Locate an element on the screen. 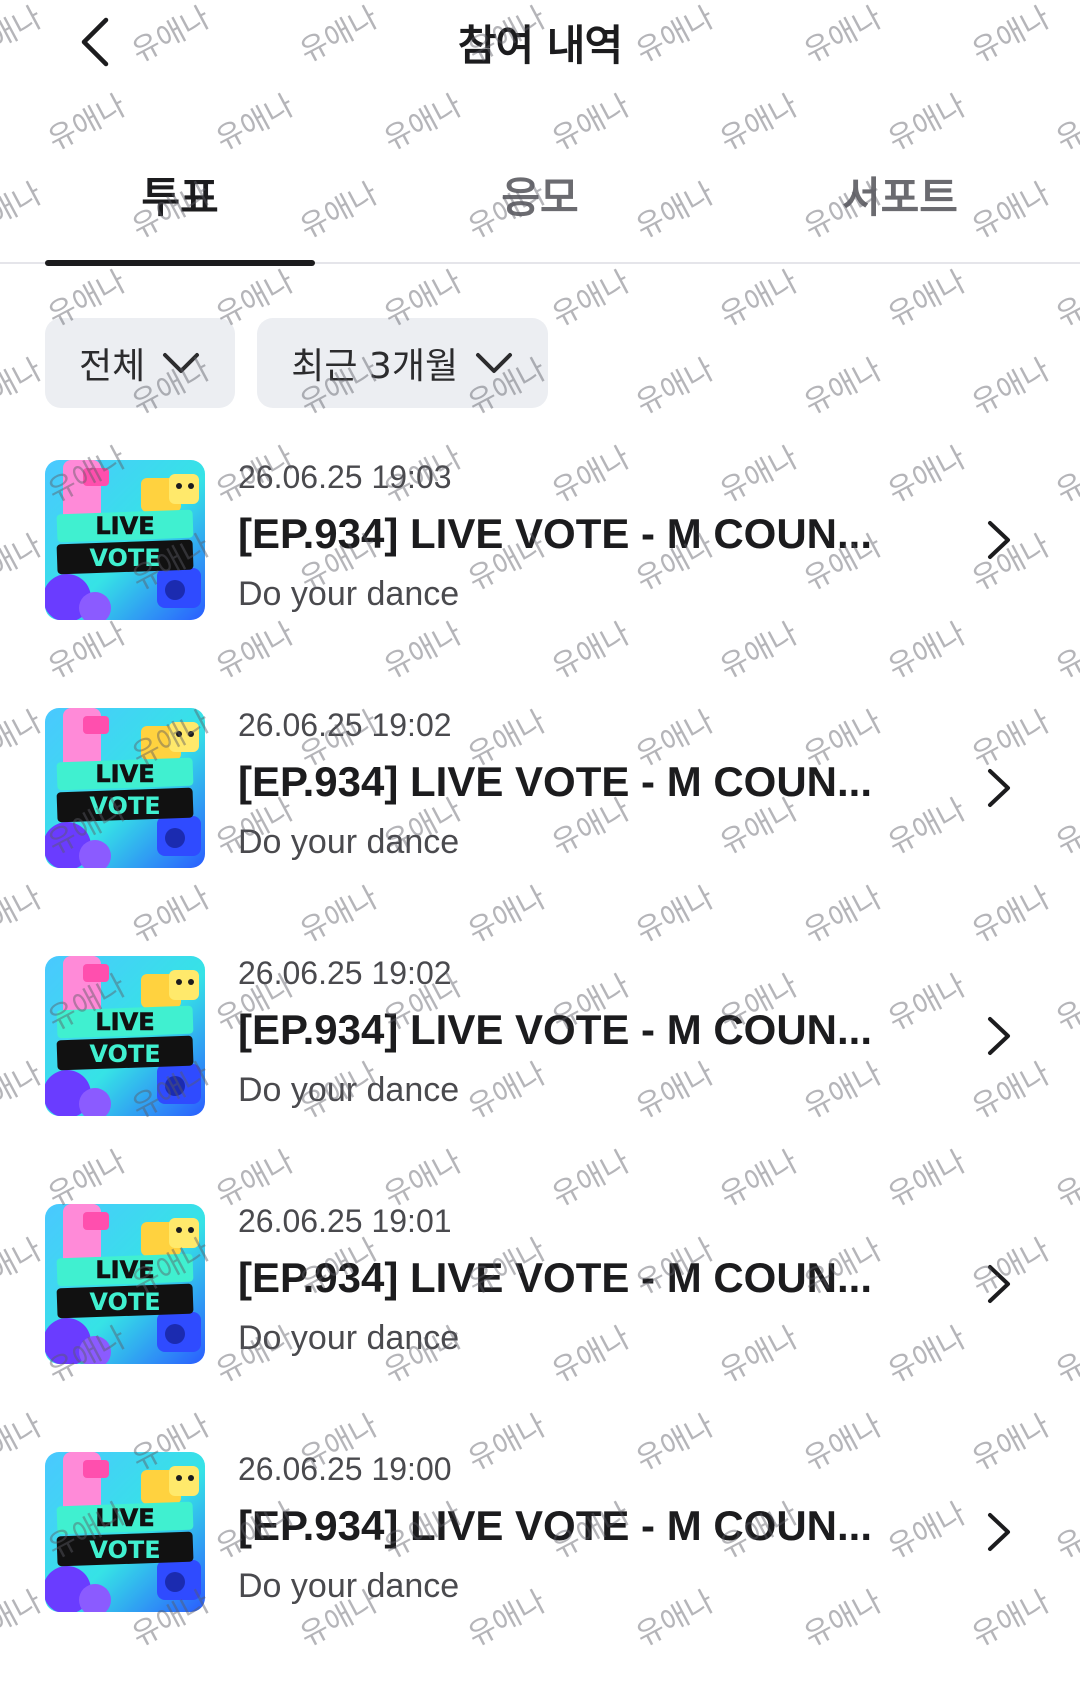  filter-row: 전체 최근 3개월 is located at coordinates (297, 363).